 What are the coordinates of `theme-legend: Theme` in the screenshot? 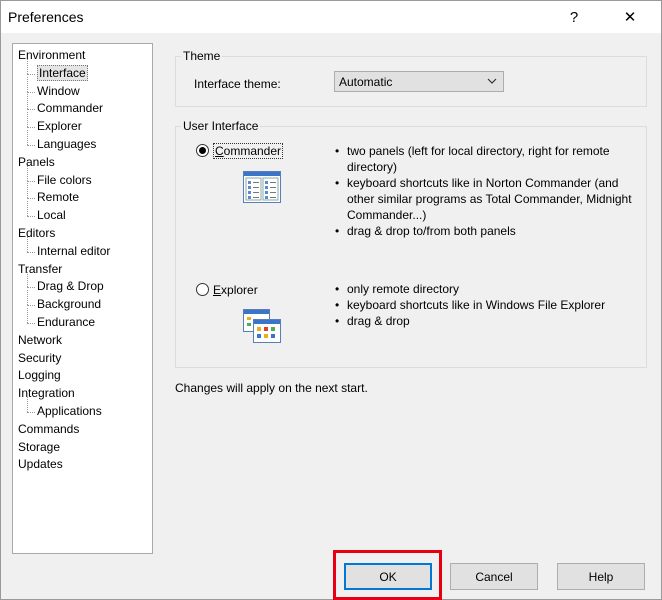 It's located at (202, 56).